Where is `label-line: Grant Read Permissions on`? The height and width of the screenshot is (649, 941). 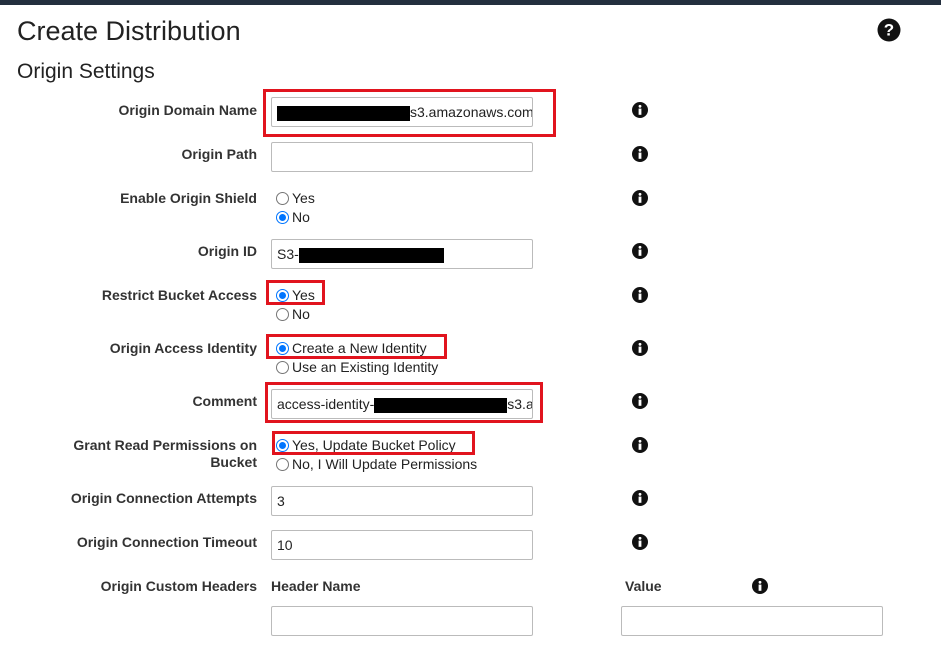 label-line: Grant Read Permissions on is located at coordinates (165, 445).